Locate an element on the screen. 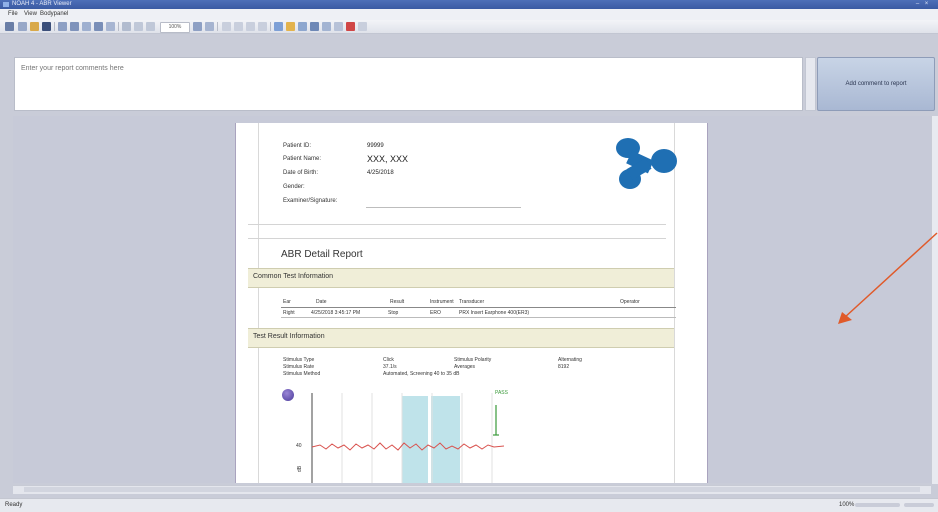 This screenshot has width=938, height=512. options-icon is located at coordinates (362, 26).